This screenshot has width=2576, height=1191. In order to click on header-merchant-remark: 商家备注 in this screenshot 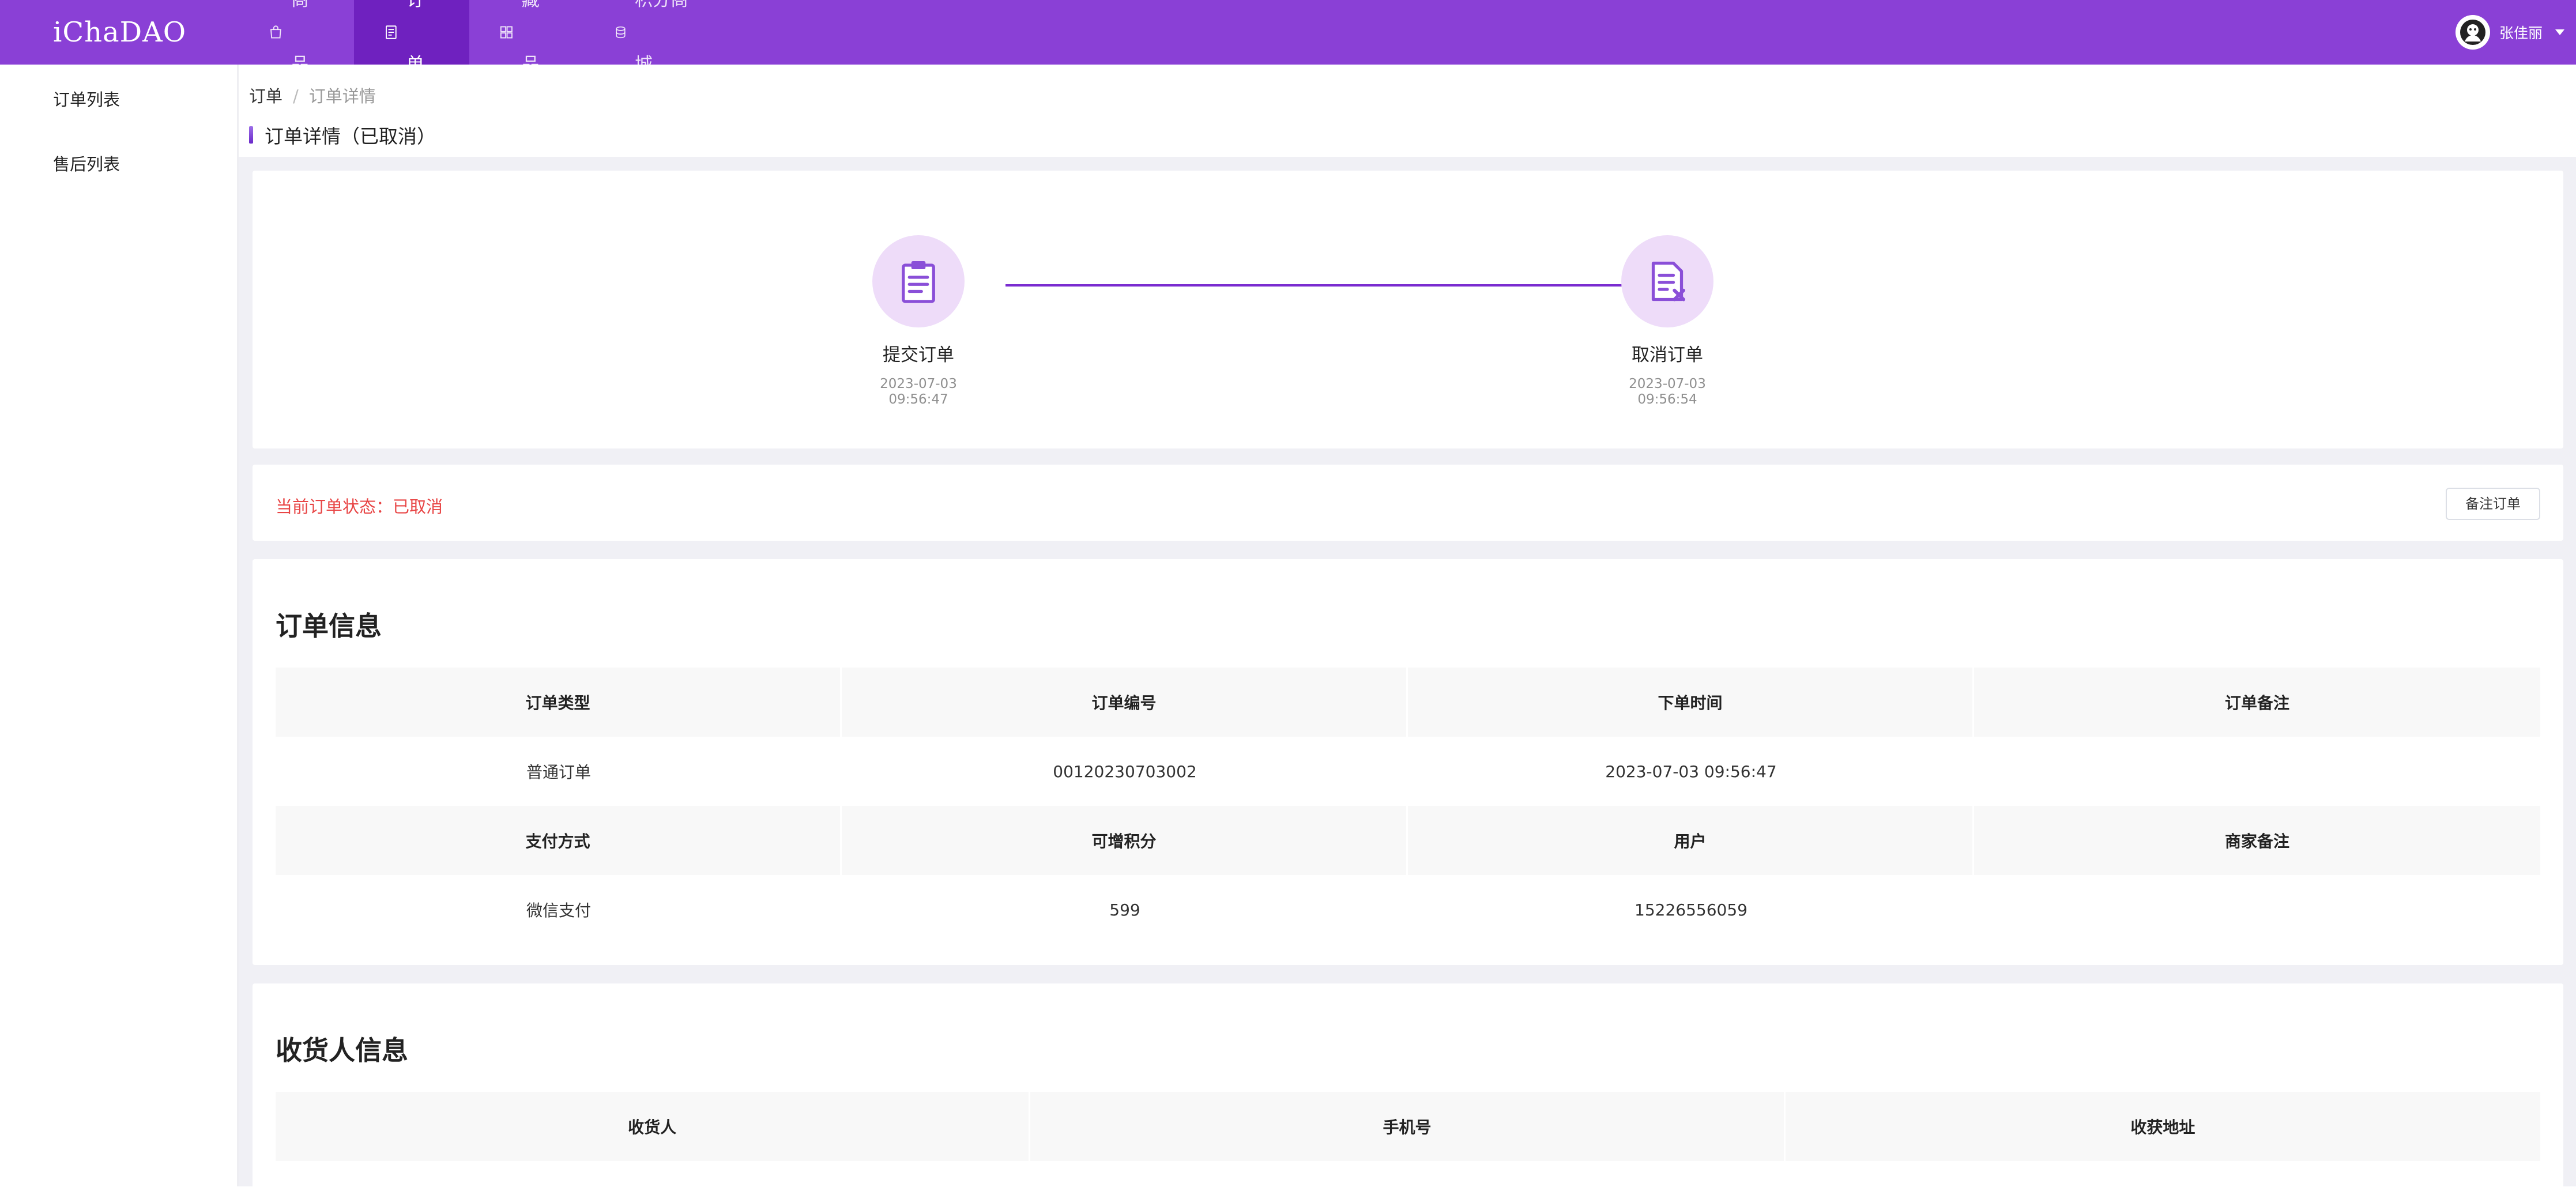, I will do `click(2257, 840)`.